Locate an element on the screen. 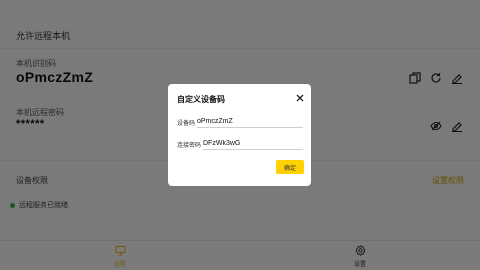 Image resolution: width=480 pixels, height=270 pixels. connect-password-label: 连接密码 is located at coordinates (189, 146).